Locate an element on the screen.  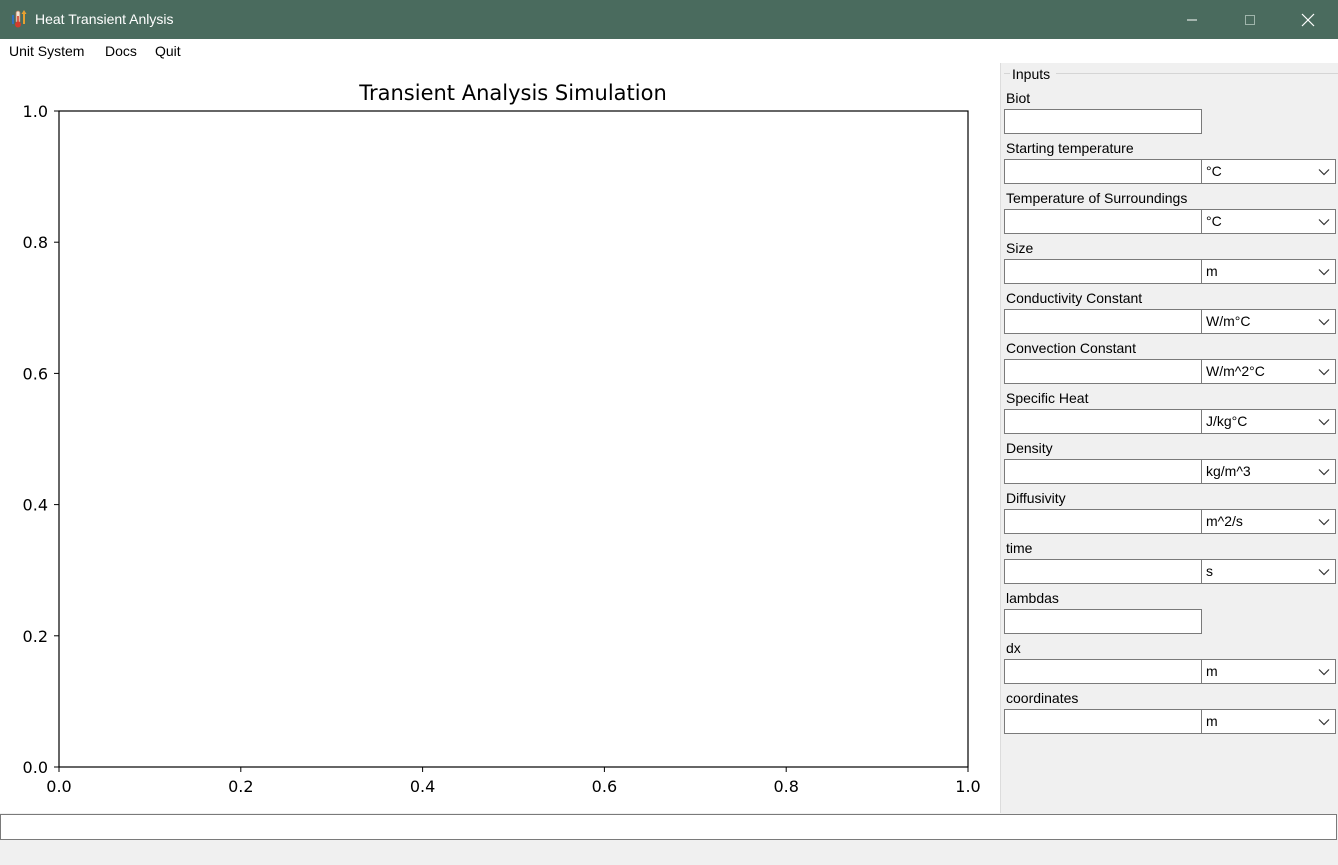
unit-select-convection-constant: W/m^2°C is located at coordinates (1268, 371).